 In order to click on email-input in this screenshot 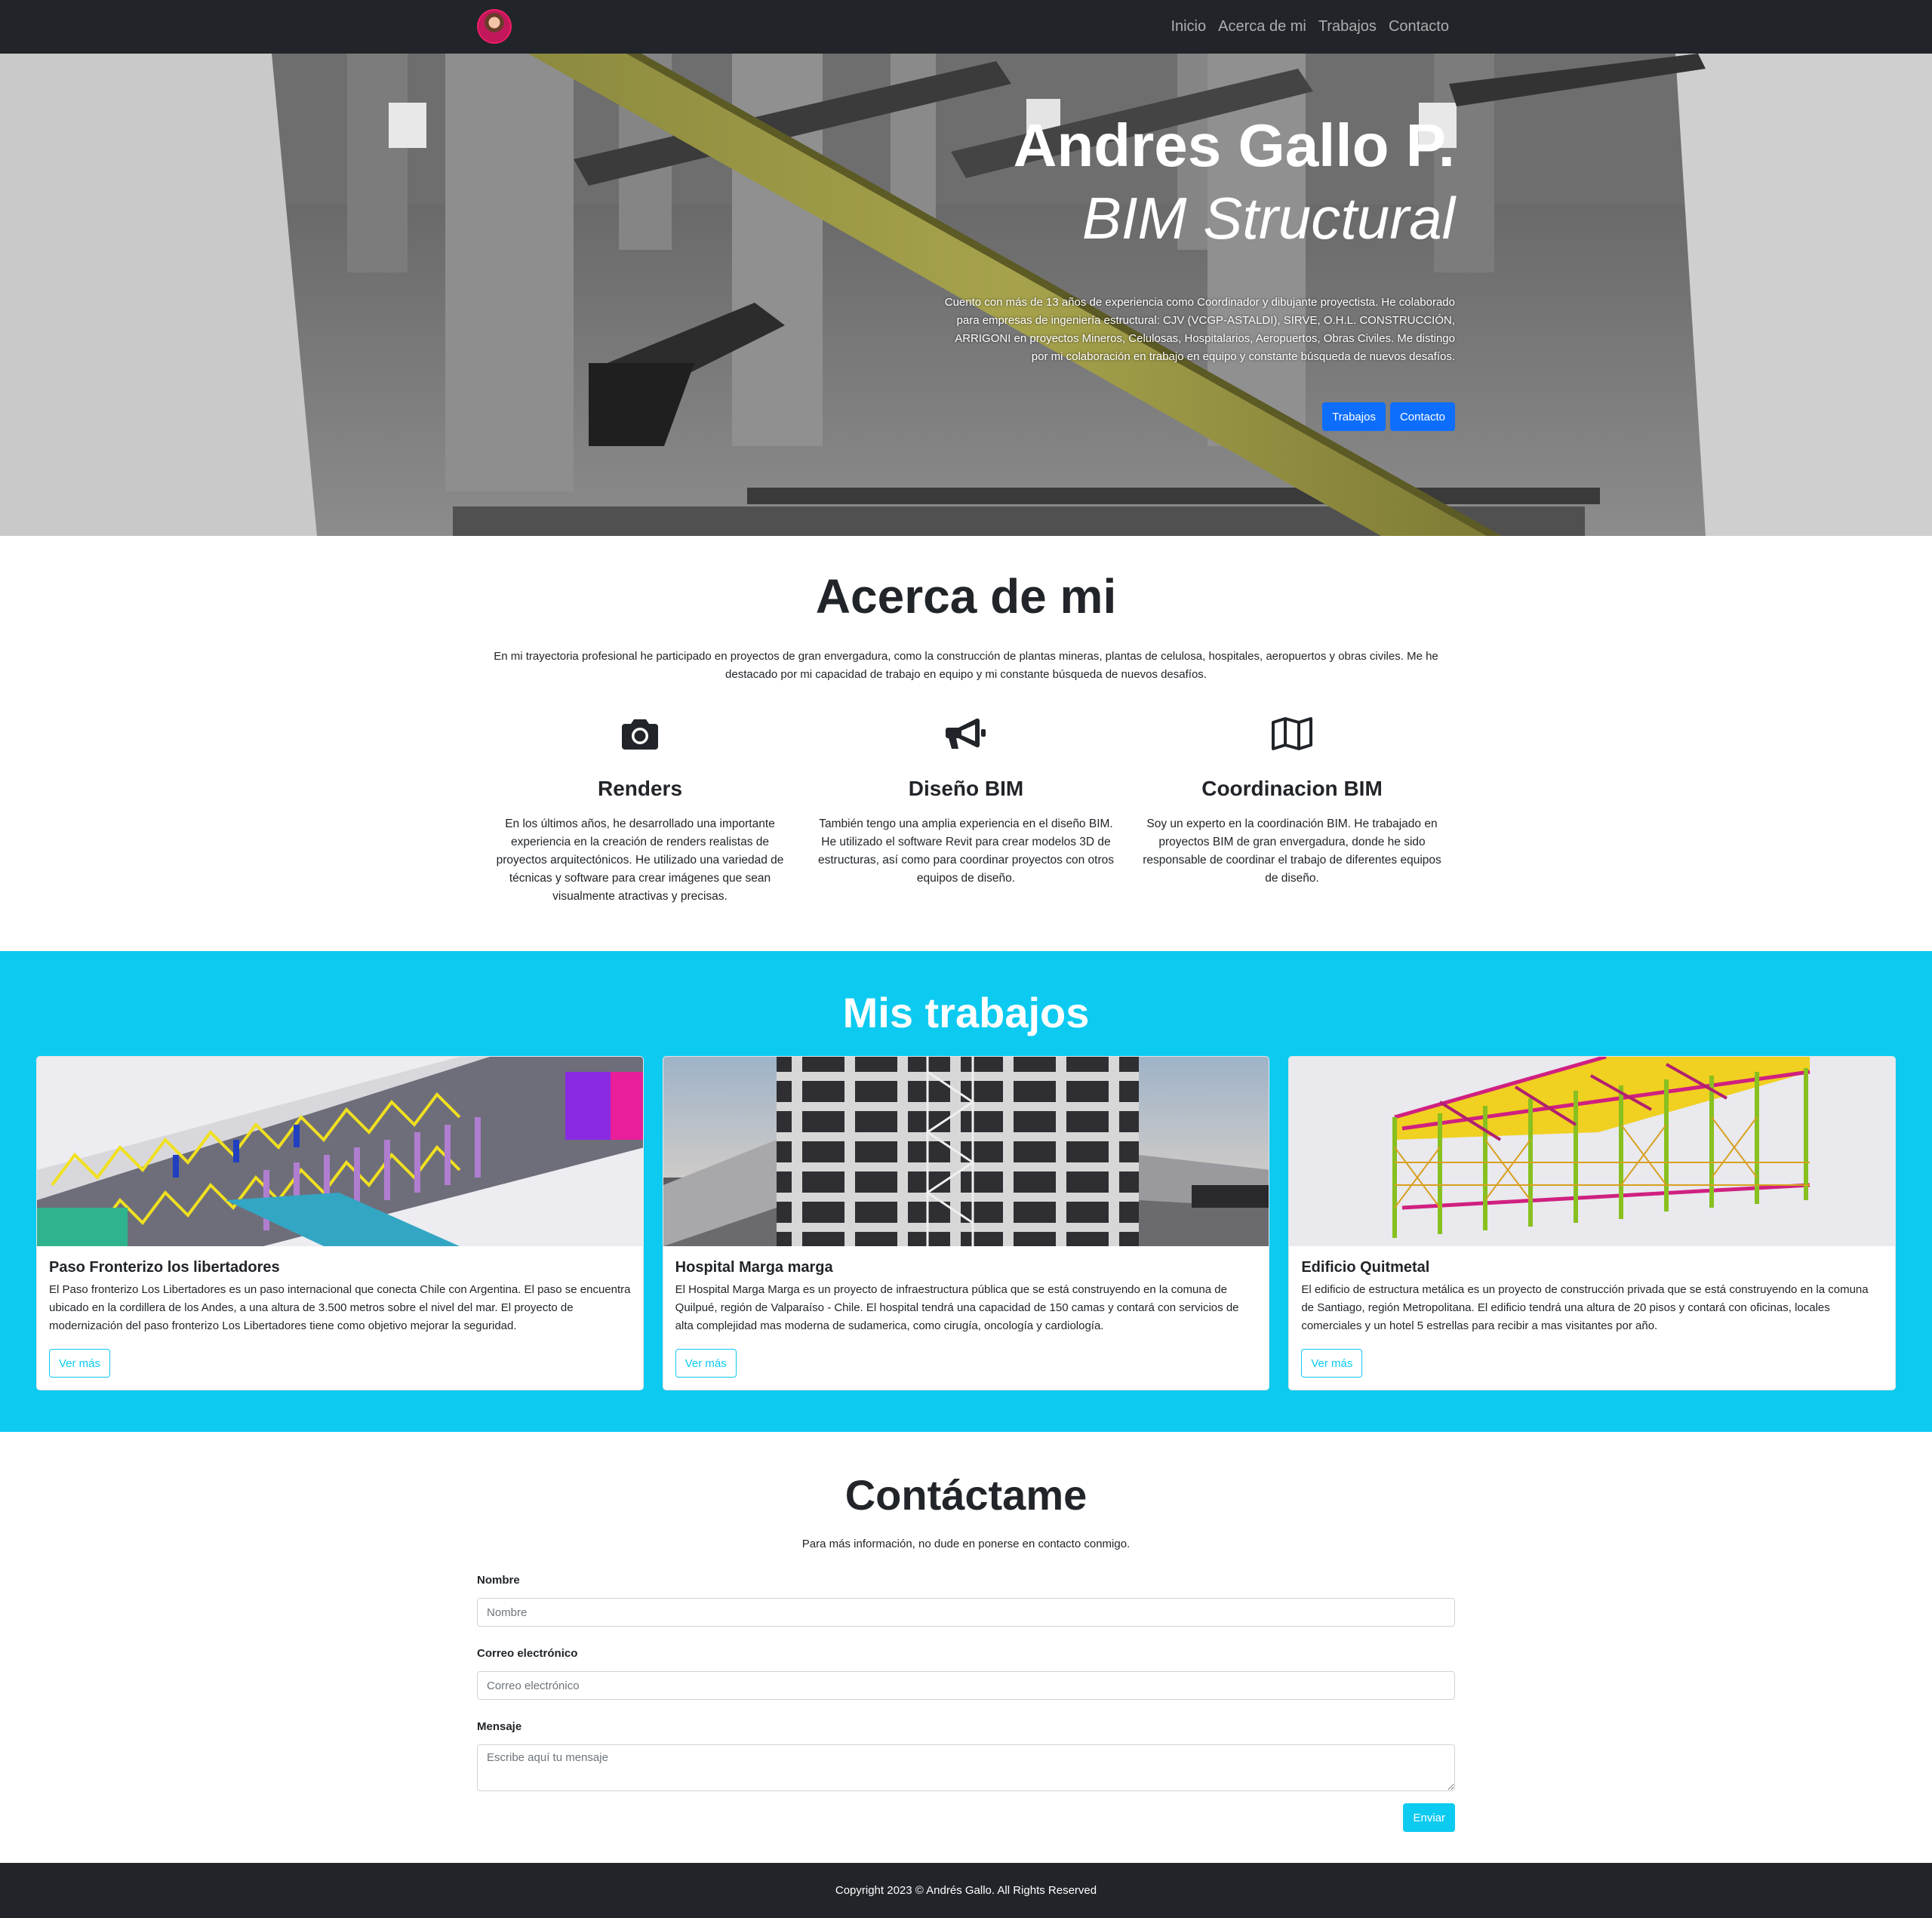, I will do `click(966, 1685)`.